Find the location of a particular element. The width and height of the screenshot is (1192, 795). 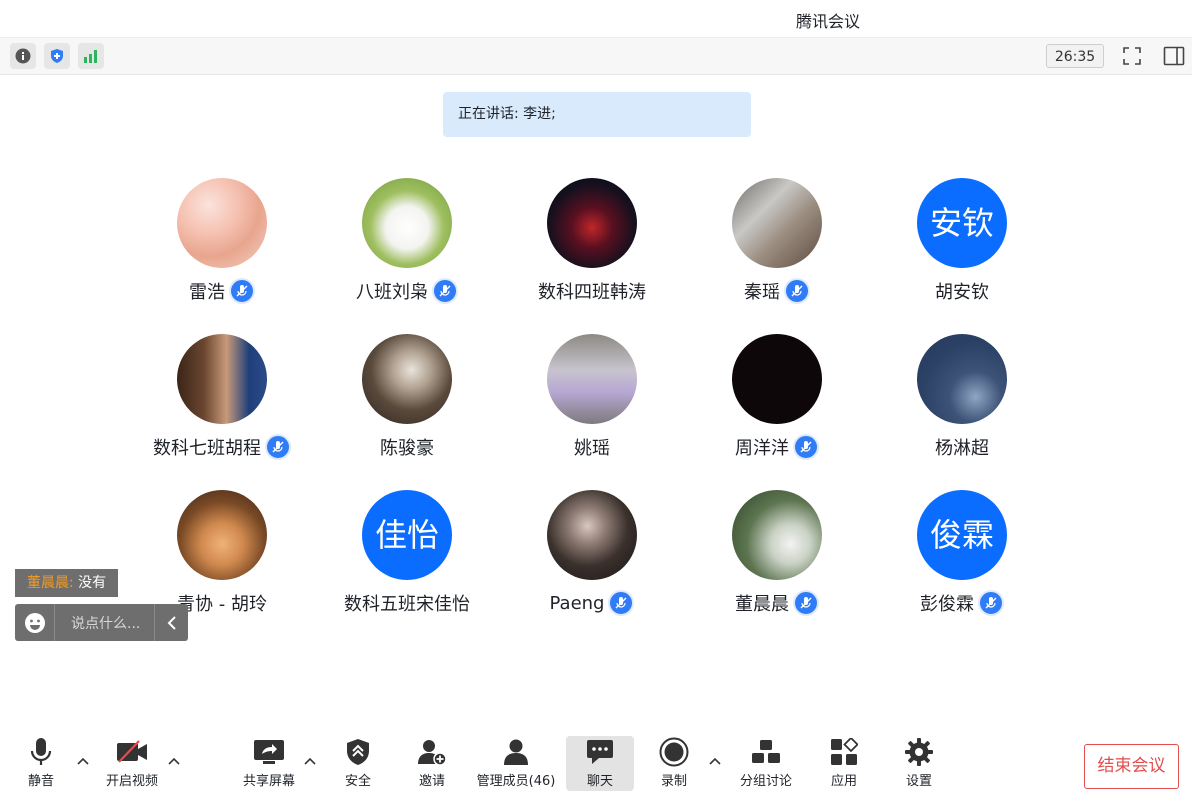

chat-bubble-icon is located at coordinates (600, 752).